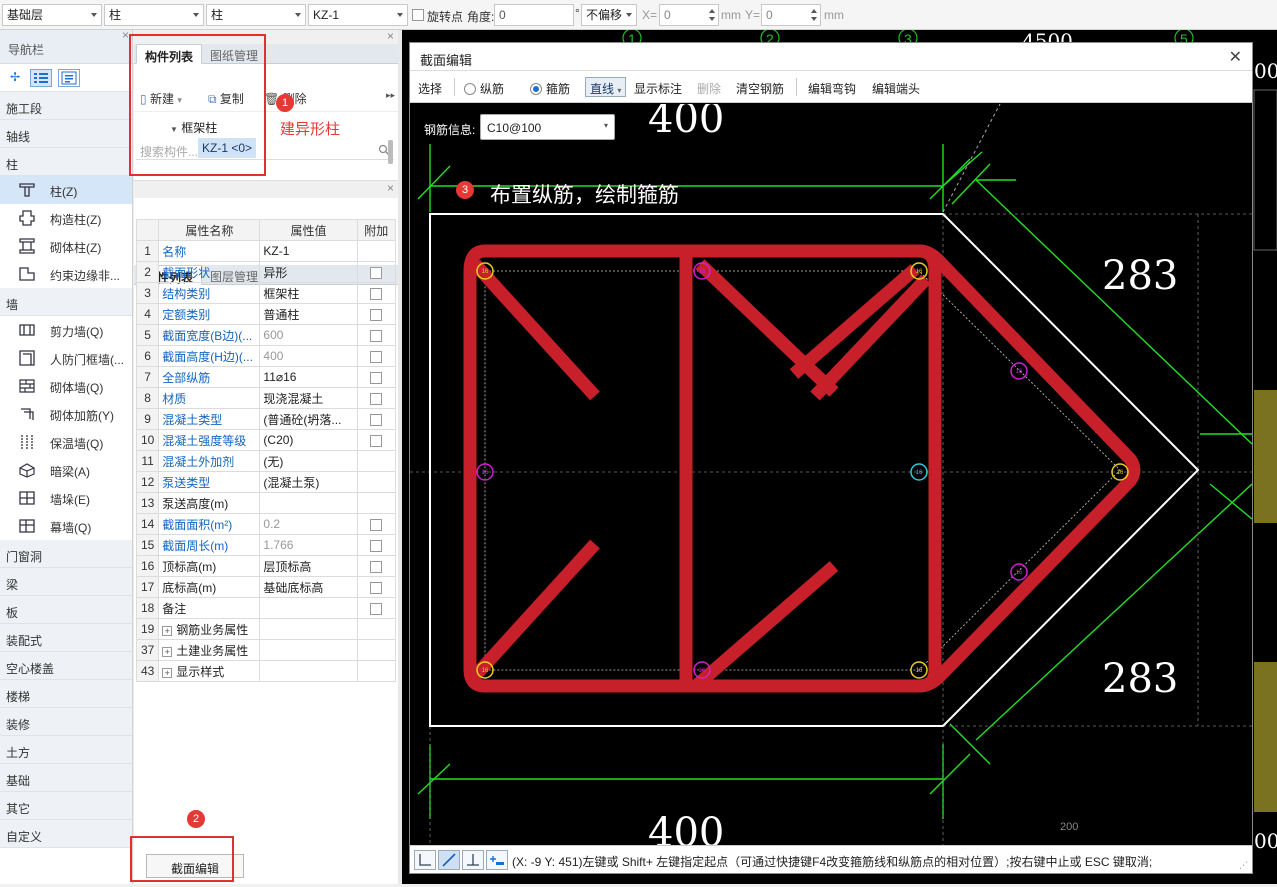 The width and height of the screenshot is (1277, 887). What do you see at coordinates (308, 524) in the screenshot?
I see `property-value: 0.2` at bounding box center [308, 524].